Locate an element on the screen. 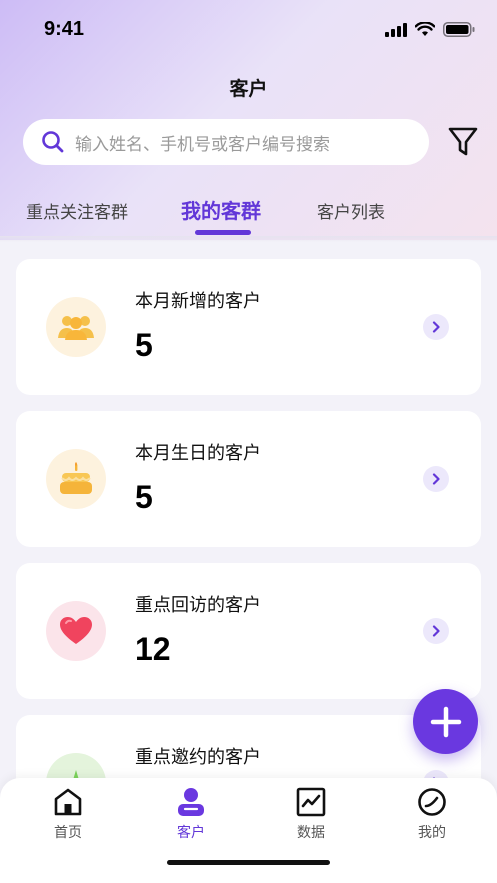 Image resolution: width=497 pixels, height=883 pixels. heart-icon is located at coordinates (76, 630).